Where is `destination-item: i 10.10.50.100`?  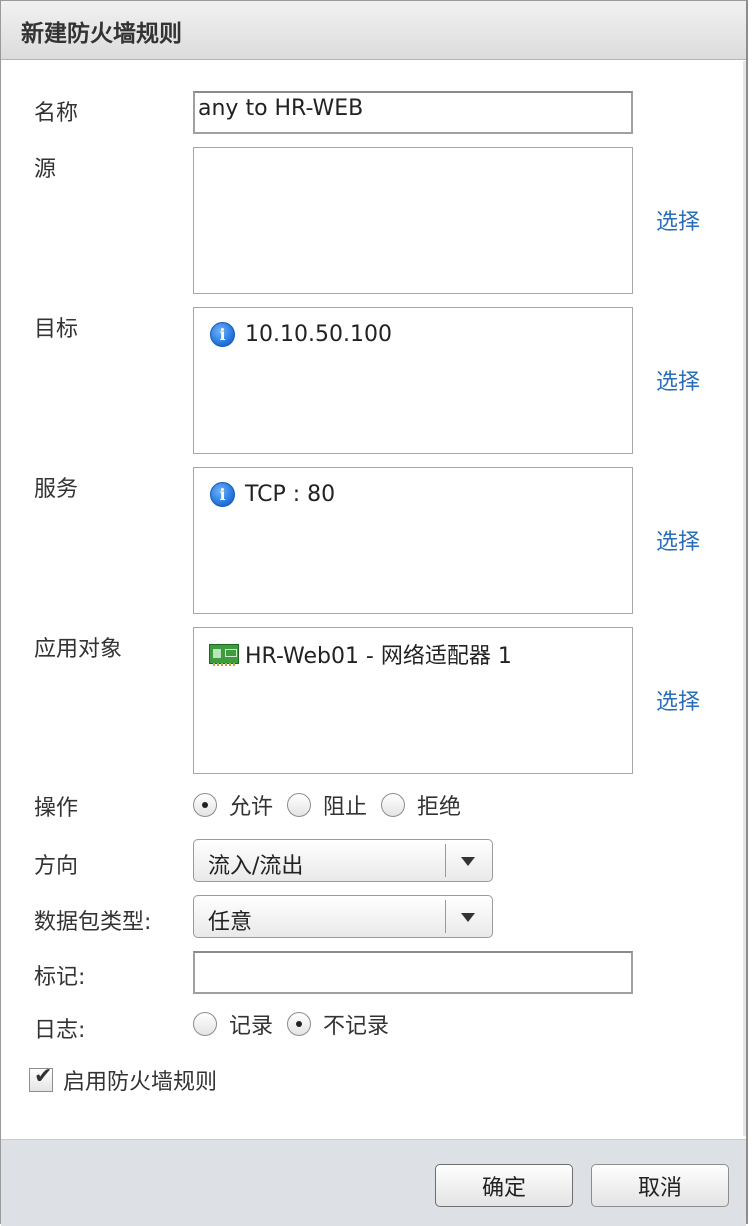
destination-item: i 10.10.50.100 is located at coordinates (301, 334).